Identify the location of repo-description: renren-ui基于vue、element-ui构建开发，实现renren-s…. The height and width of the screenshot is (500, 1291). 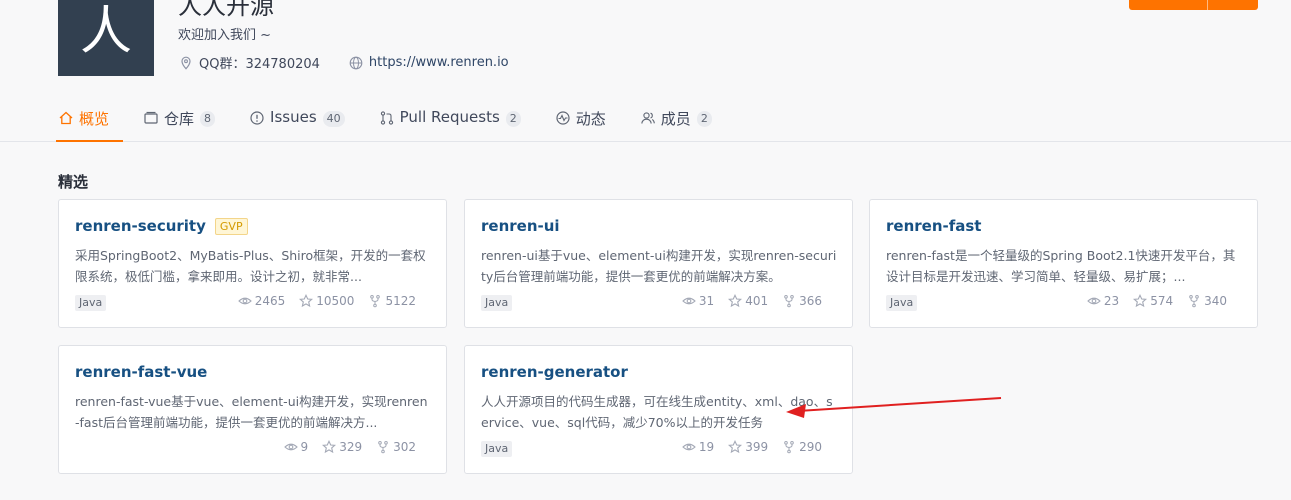
(659, 266).